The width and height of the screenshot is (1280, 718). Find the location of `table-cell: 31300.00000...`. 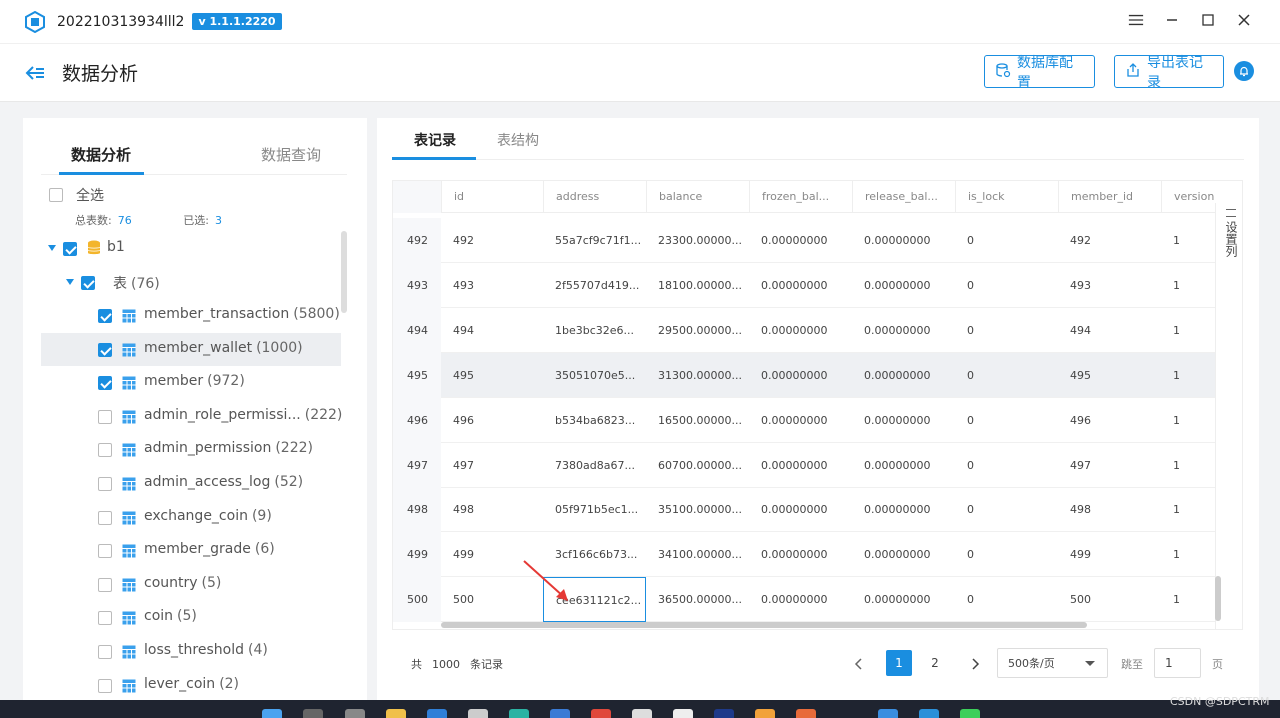

table-cell: 31300.00000... is located at coordinates (697, 375).